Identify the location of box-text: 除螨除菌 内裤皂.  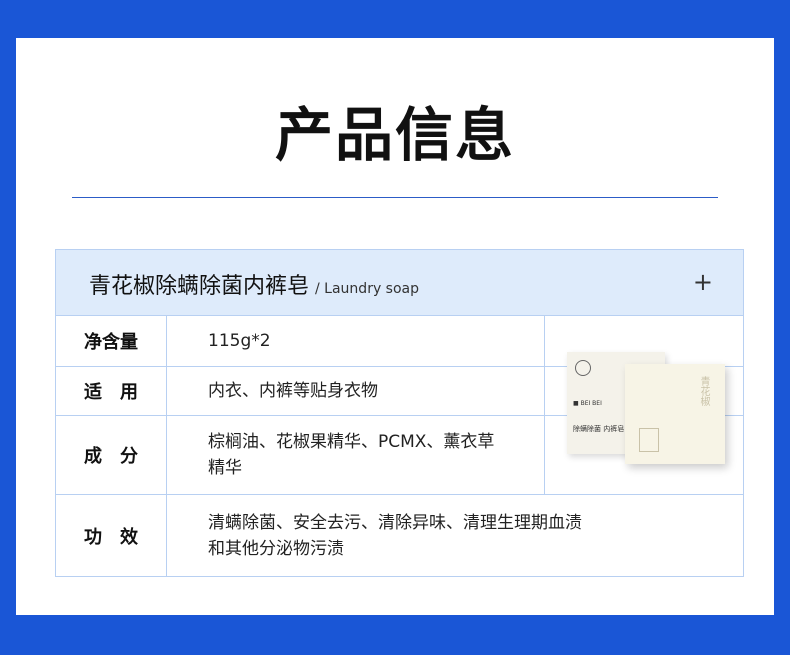
(599, 429).